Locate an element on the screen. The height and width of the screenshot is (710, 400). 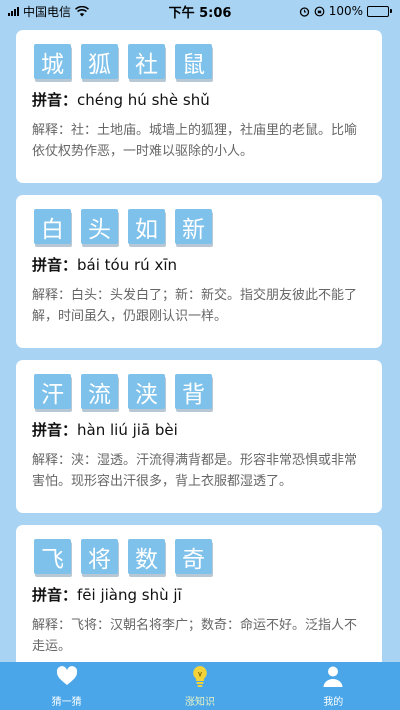
tab-mine: 我的 is located at coordinates (333, 686).